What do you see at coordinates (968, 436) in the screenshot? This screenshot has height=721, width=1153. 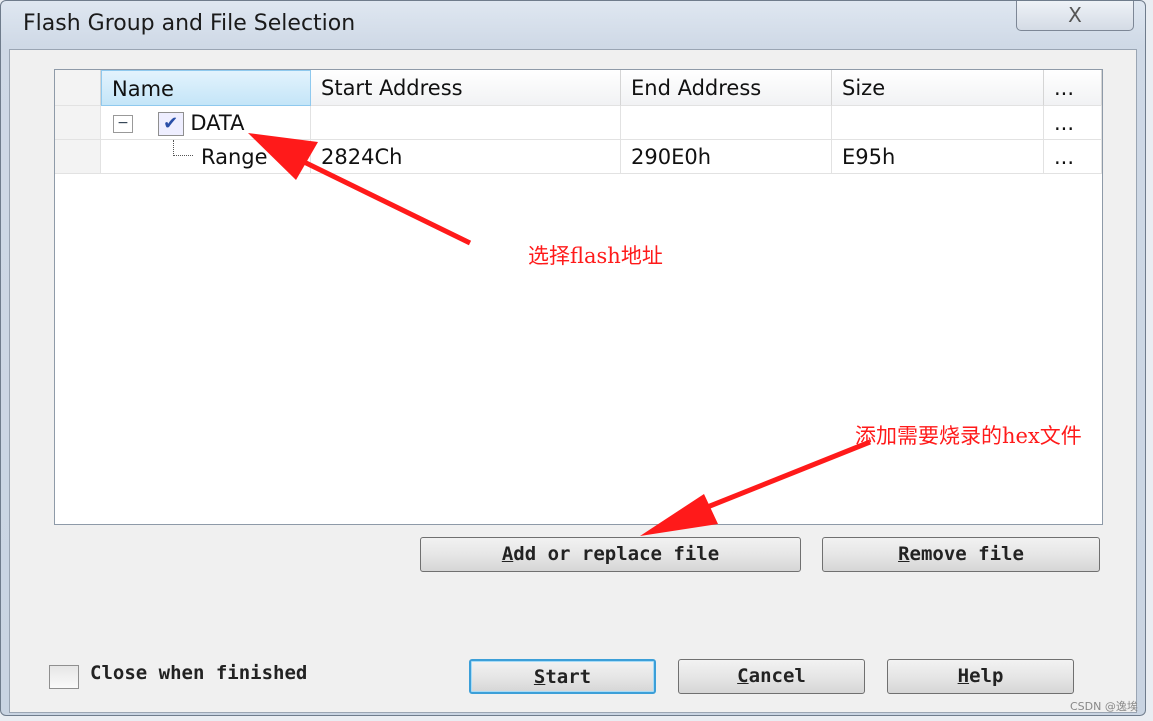 I see `annotation-add-hex: 添加需要烧录的hex文件` at bounding box center [968, 436].